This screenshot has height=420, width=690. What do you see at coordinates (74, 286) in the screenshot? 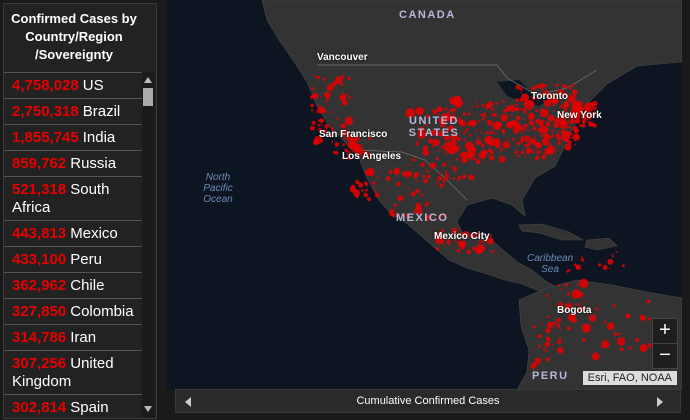
I see `list-item: 362,962 Chile` at bounding box center [74, 286].